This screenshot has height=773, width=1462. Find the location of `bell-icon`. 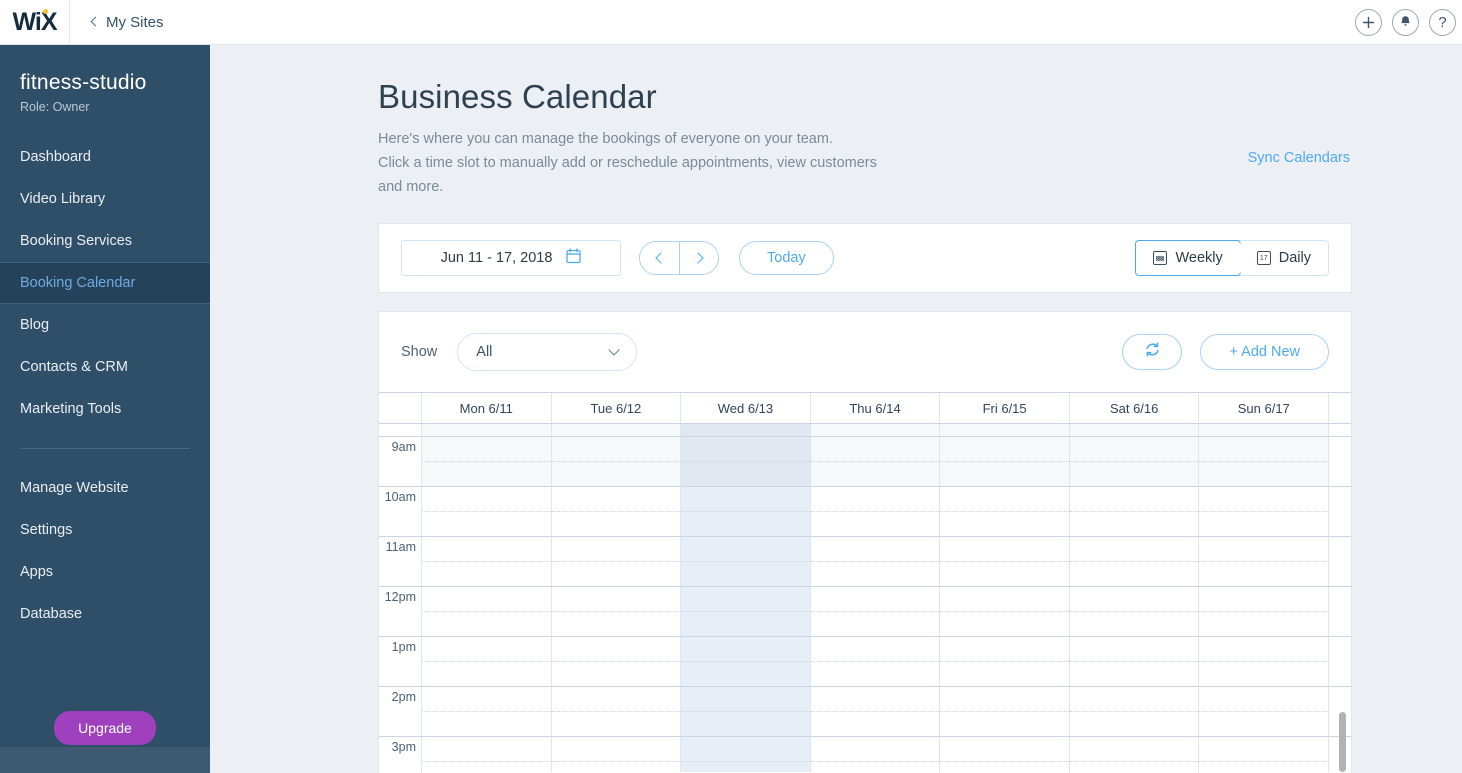

bell-icon is located at coordinates (1405, 22).